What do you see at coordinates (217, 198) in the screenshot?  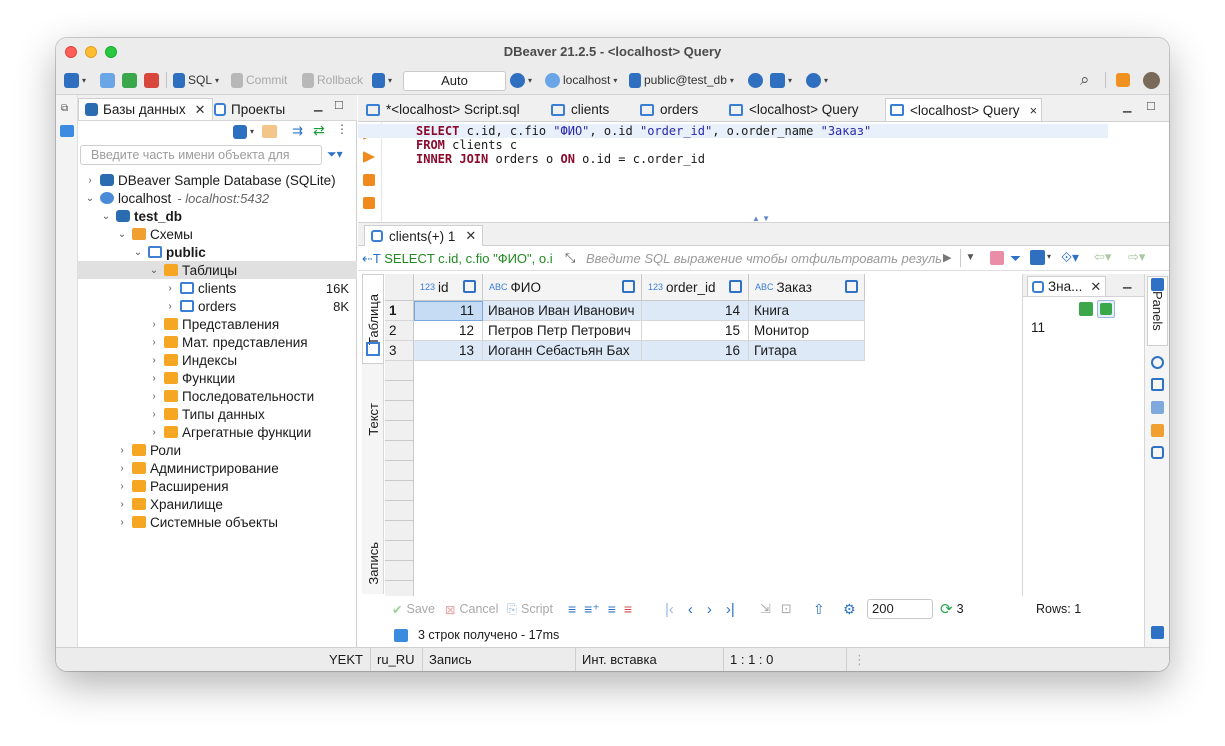 I see `tree-item-1: ⌄ localhost - localhost:5432` at bounding box center [217, 198].